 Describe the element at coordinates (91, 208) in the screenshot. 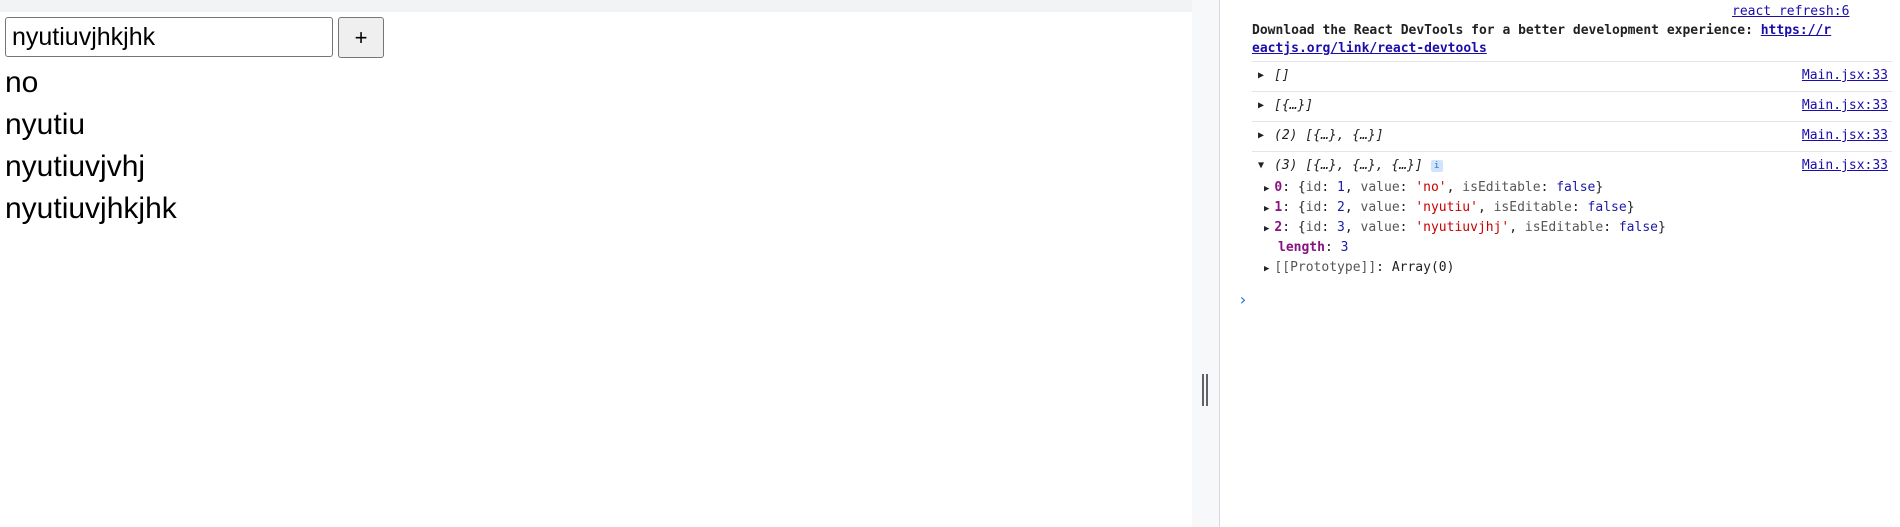

I see `todo-item: nyutiuvjhkjhk` at that location.